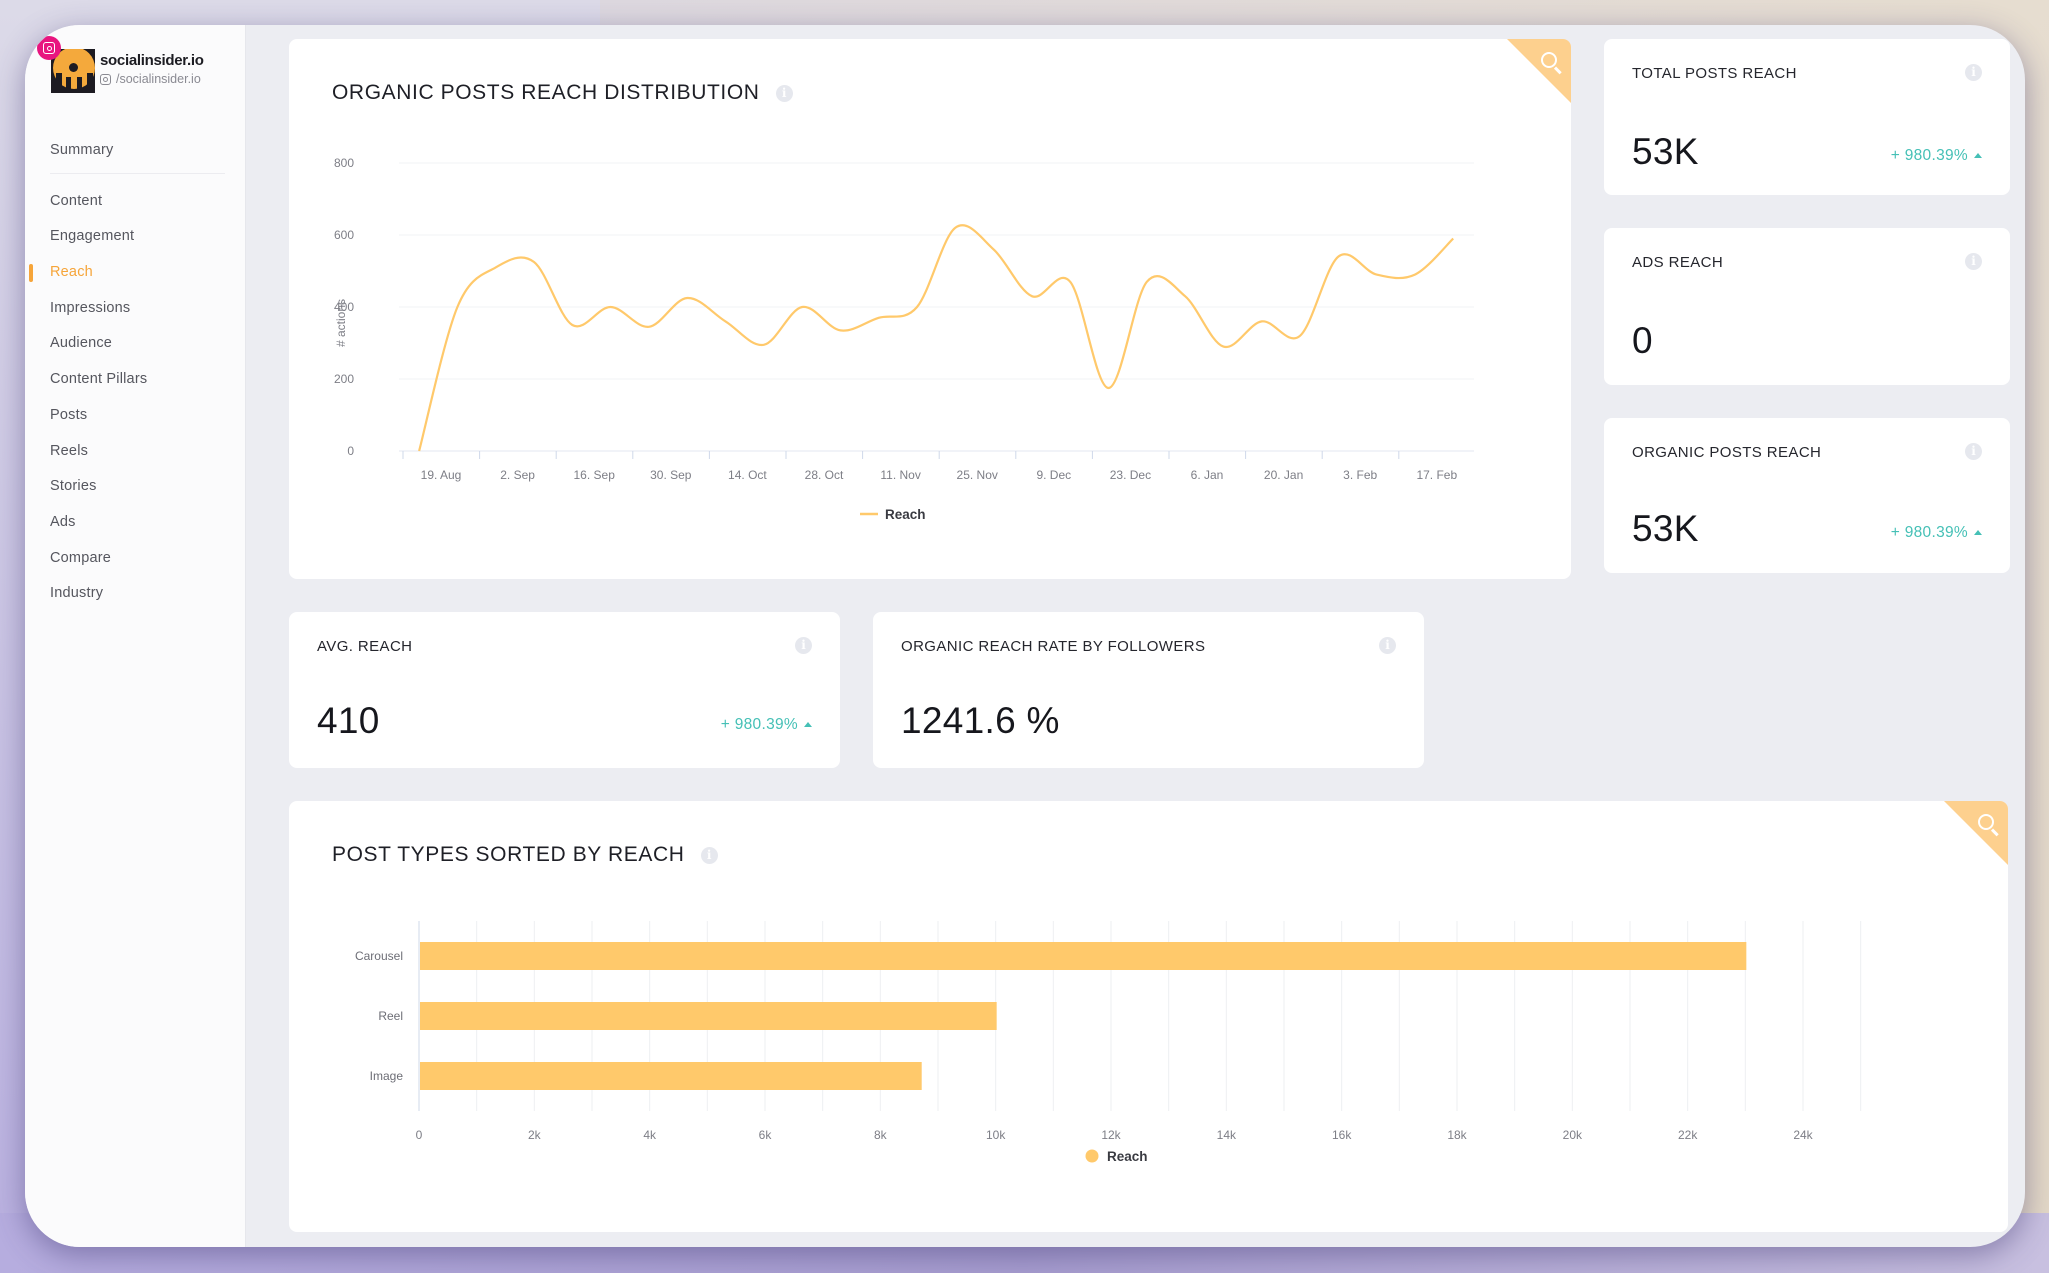 The height and width of the screenshot is (1273, 2049). I want to click on y-tick-label: 800, so click(344, 163).